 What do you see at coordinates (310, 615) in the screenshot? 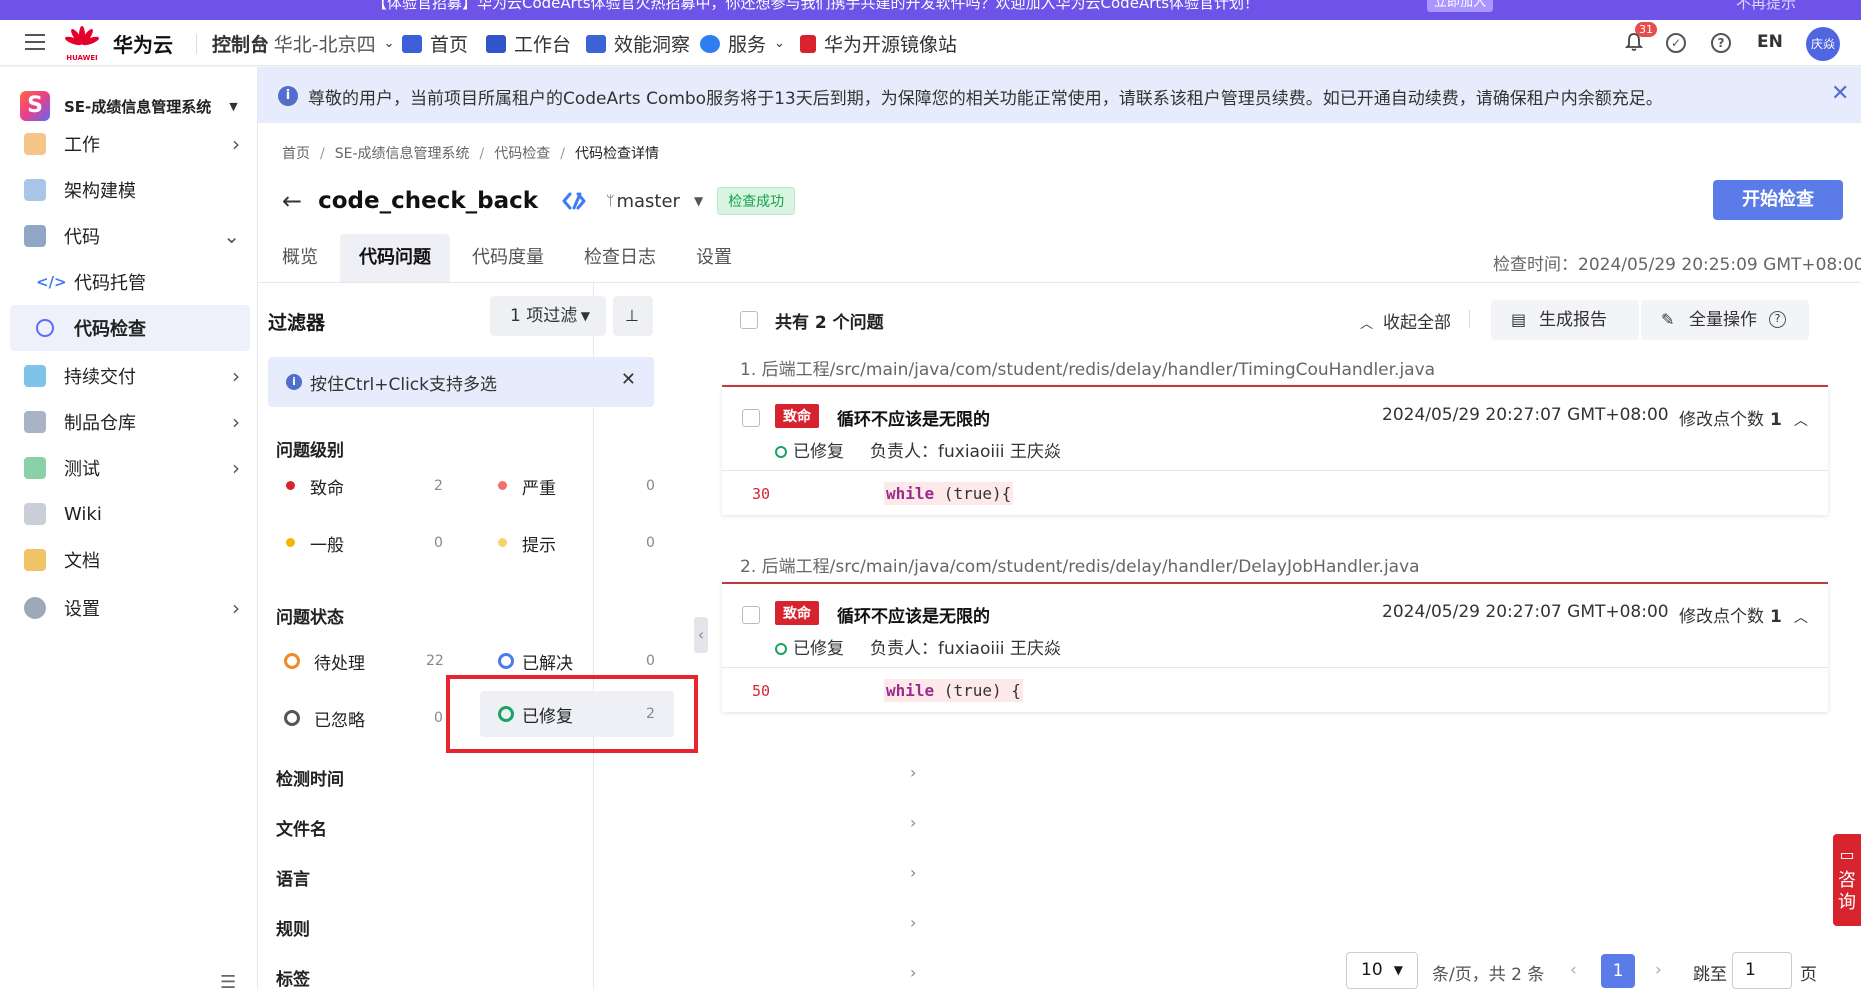
I see `status-section-title: 问题状态` at bounding box center [310, 615].